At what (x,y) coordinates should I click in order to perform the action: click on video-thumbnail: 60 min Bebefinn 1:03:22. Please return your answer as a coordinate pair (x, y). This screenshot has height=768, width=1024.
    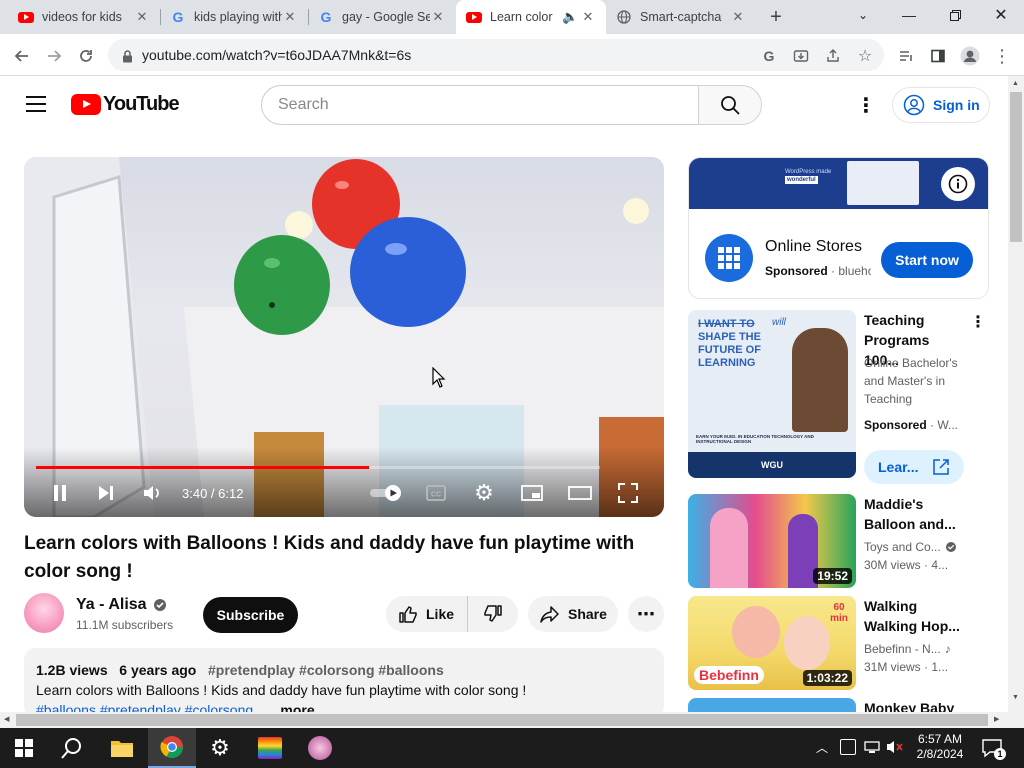
    Looking at the image, I should click on (772, 643).